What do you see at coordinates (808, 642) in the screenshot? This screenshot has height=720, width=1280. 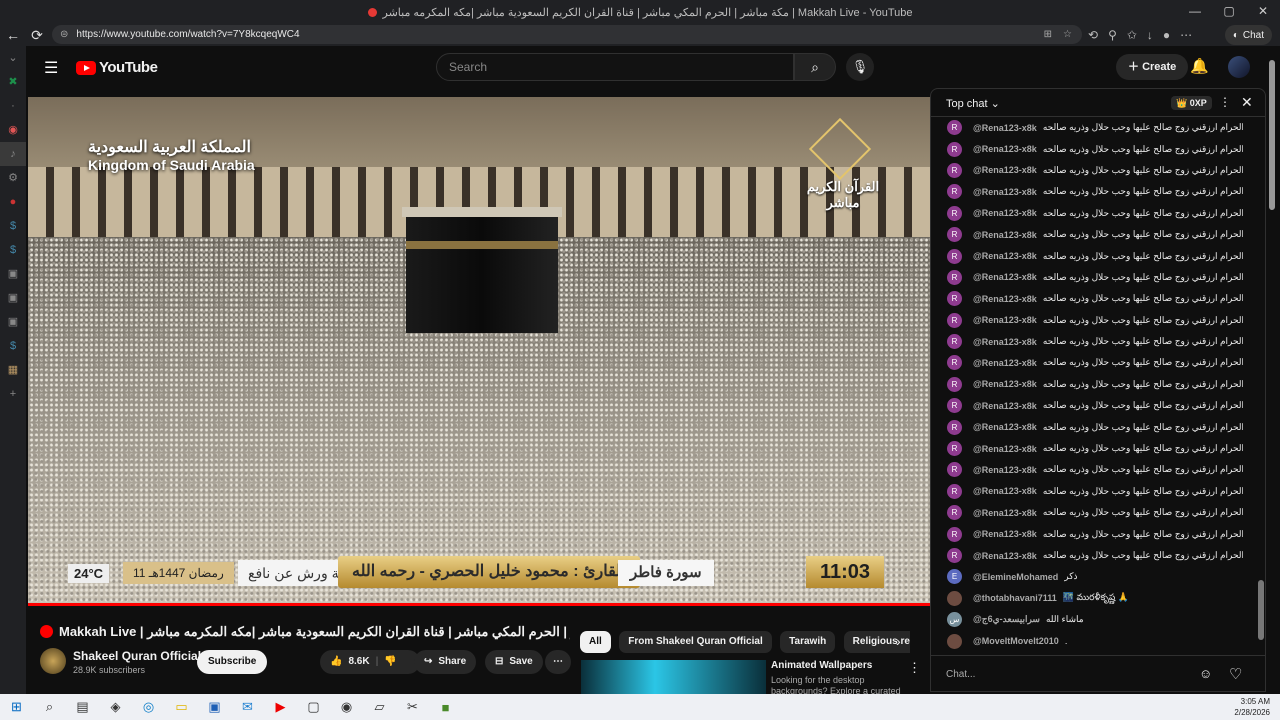 I see `chip-tarawih: Tarawih` at bounding box center [808, 642].